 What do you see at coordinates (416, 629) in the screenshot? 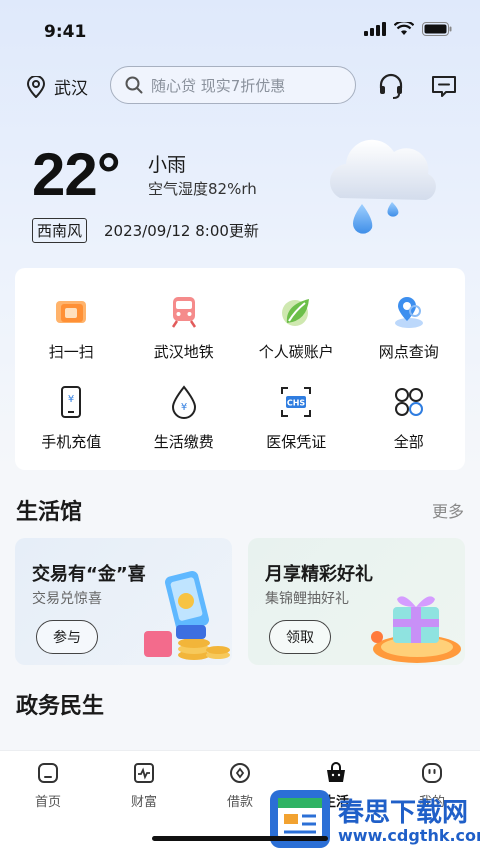
I see `gift-box-icon` at bounding box center [416, 629].